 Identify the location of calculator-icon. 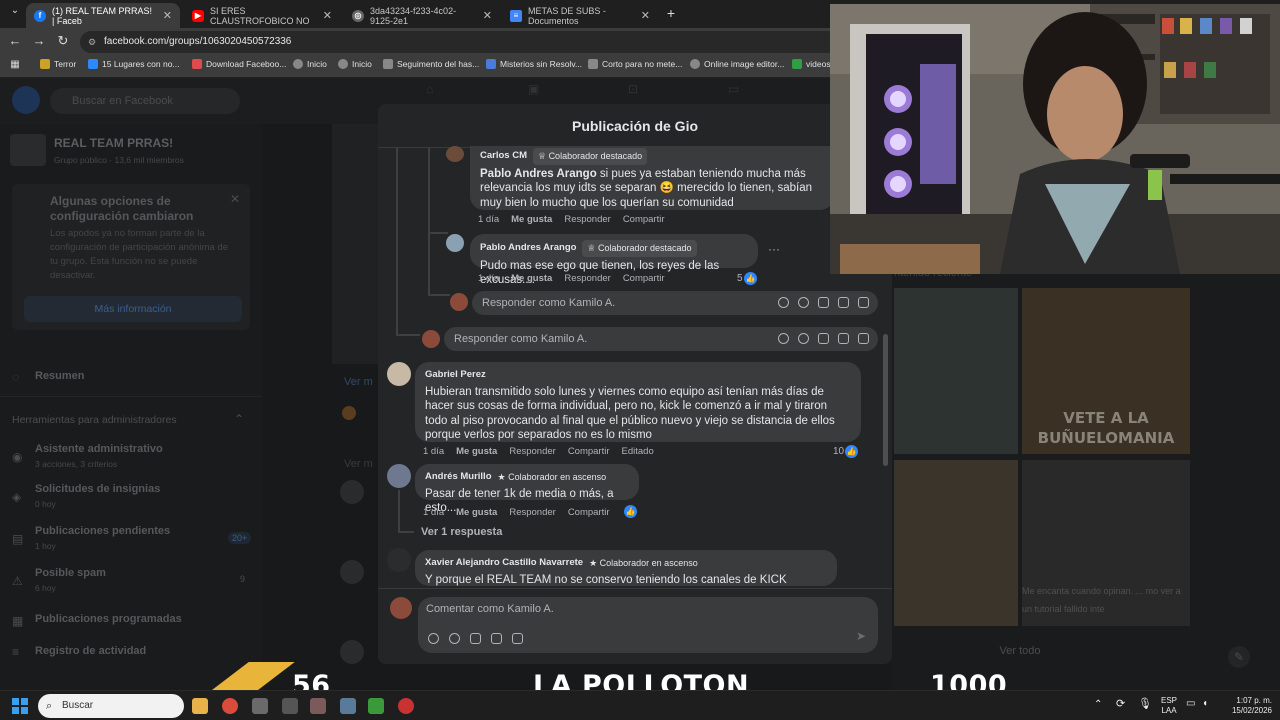
(348, 706).